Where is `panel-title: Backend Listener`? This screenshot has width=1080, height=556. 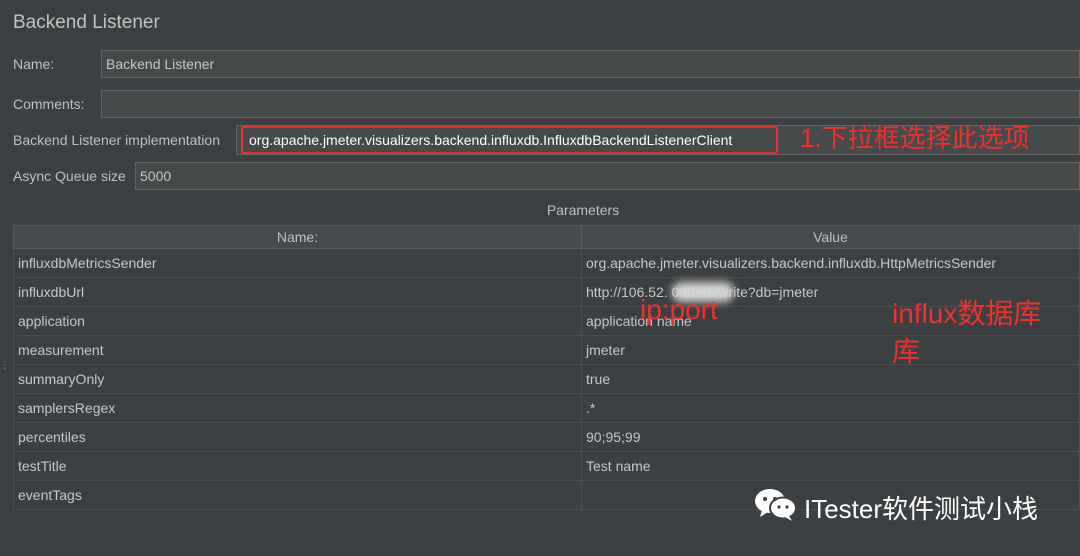 panel-title: Backend Listener is located at coordinates (86, 22).